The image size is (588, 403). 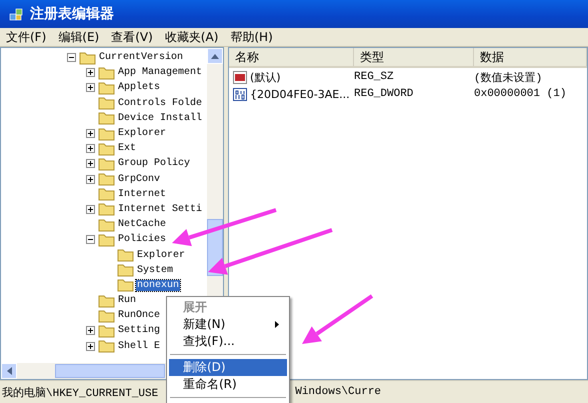 I want to click on window-title: 注册表编辑器, so click(x=72, y=14).